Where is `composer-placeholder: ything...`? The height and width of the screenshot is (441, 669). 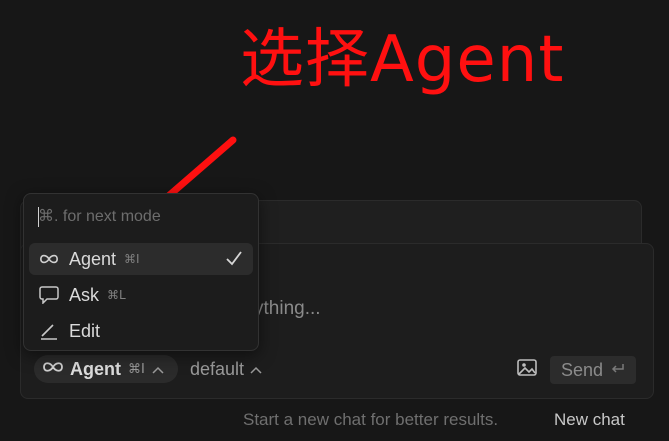
composer-placeholder: ything... is located at coordinates (287, 309).